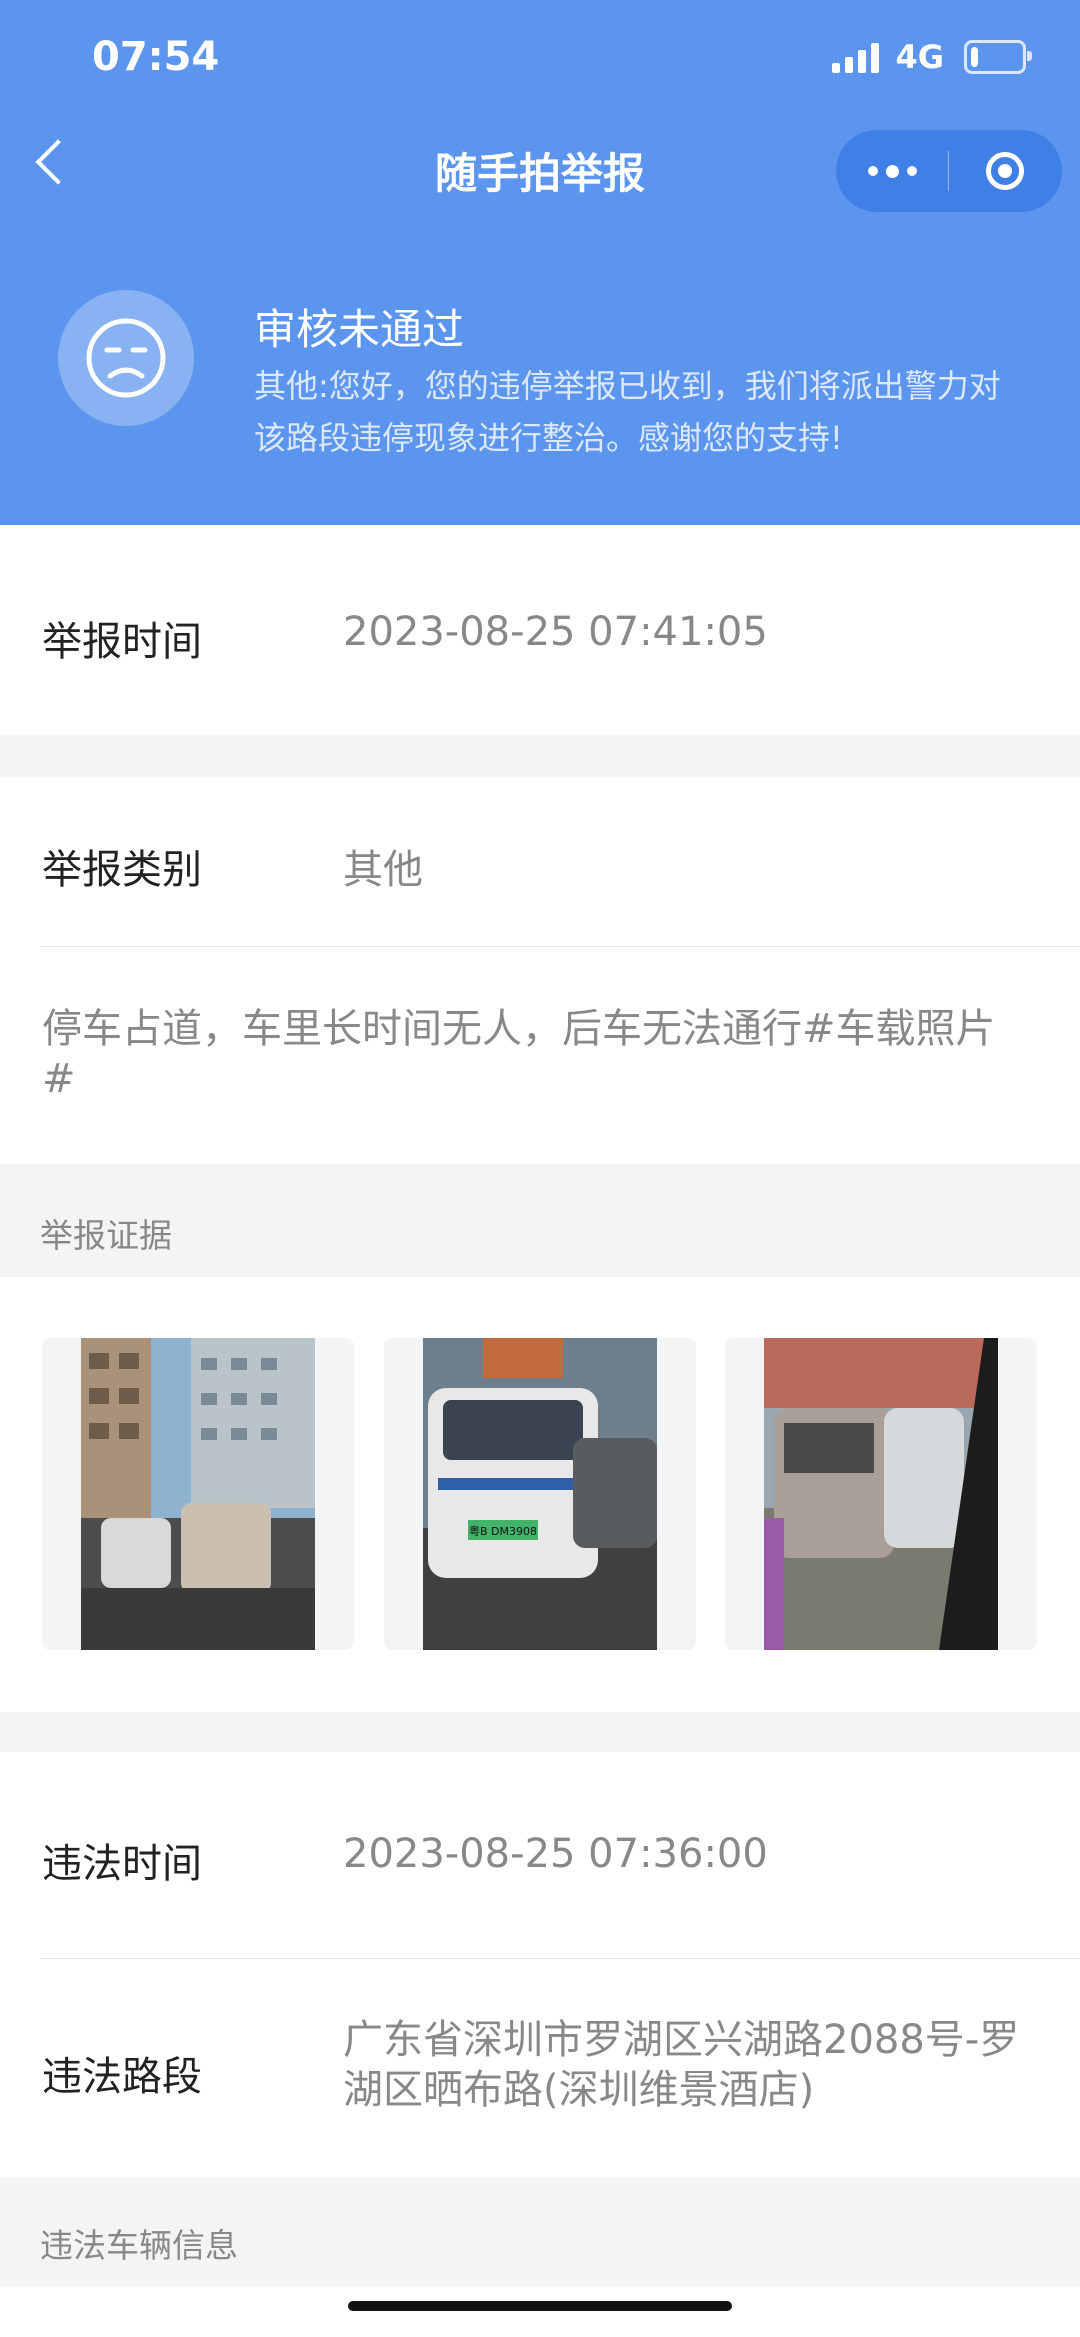  Describe the element at coordinates (540, 2306) in the screenshot. I see `home-indicator` at that location.